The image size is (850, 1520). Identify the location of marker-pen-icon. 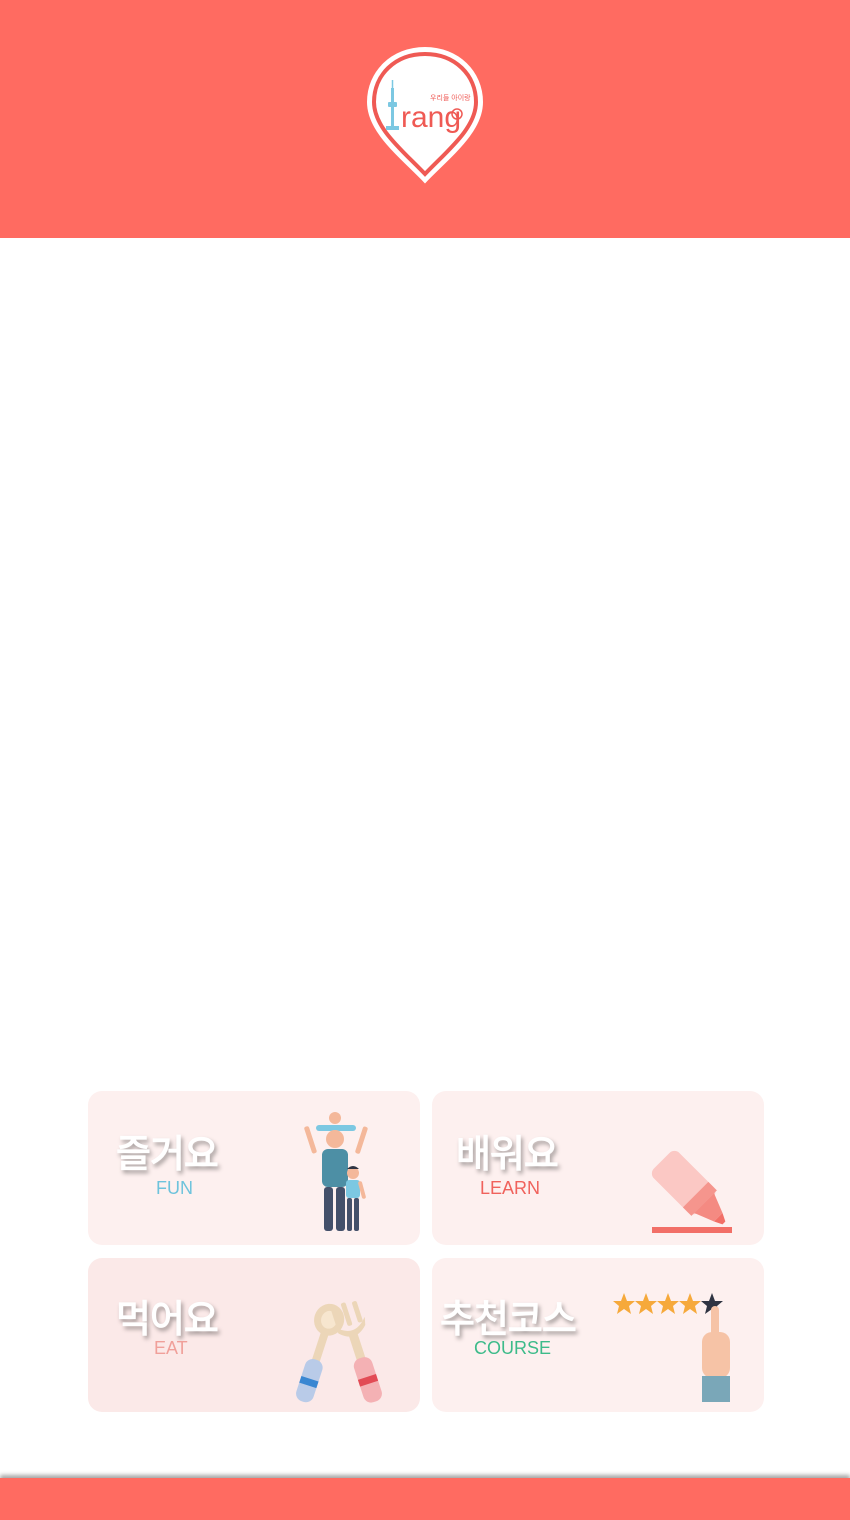
(691, 1191).